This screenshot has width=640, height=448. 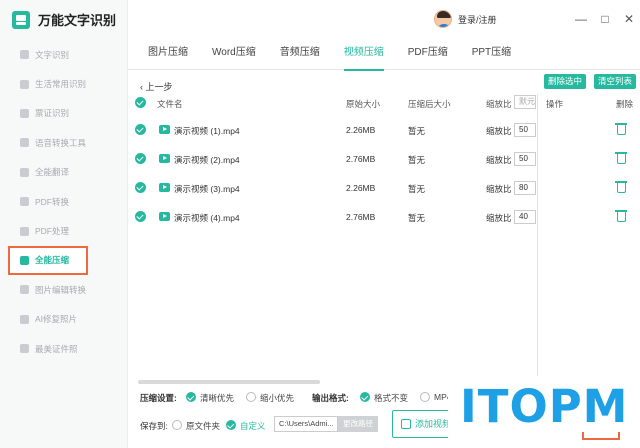 What do you see at coordinates (156, 86) in the screenshot?
I see `back-button: ‹ 上一步` at bounding box center [156, 86].